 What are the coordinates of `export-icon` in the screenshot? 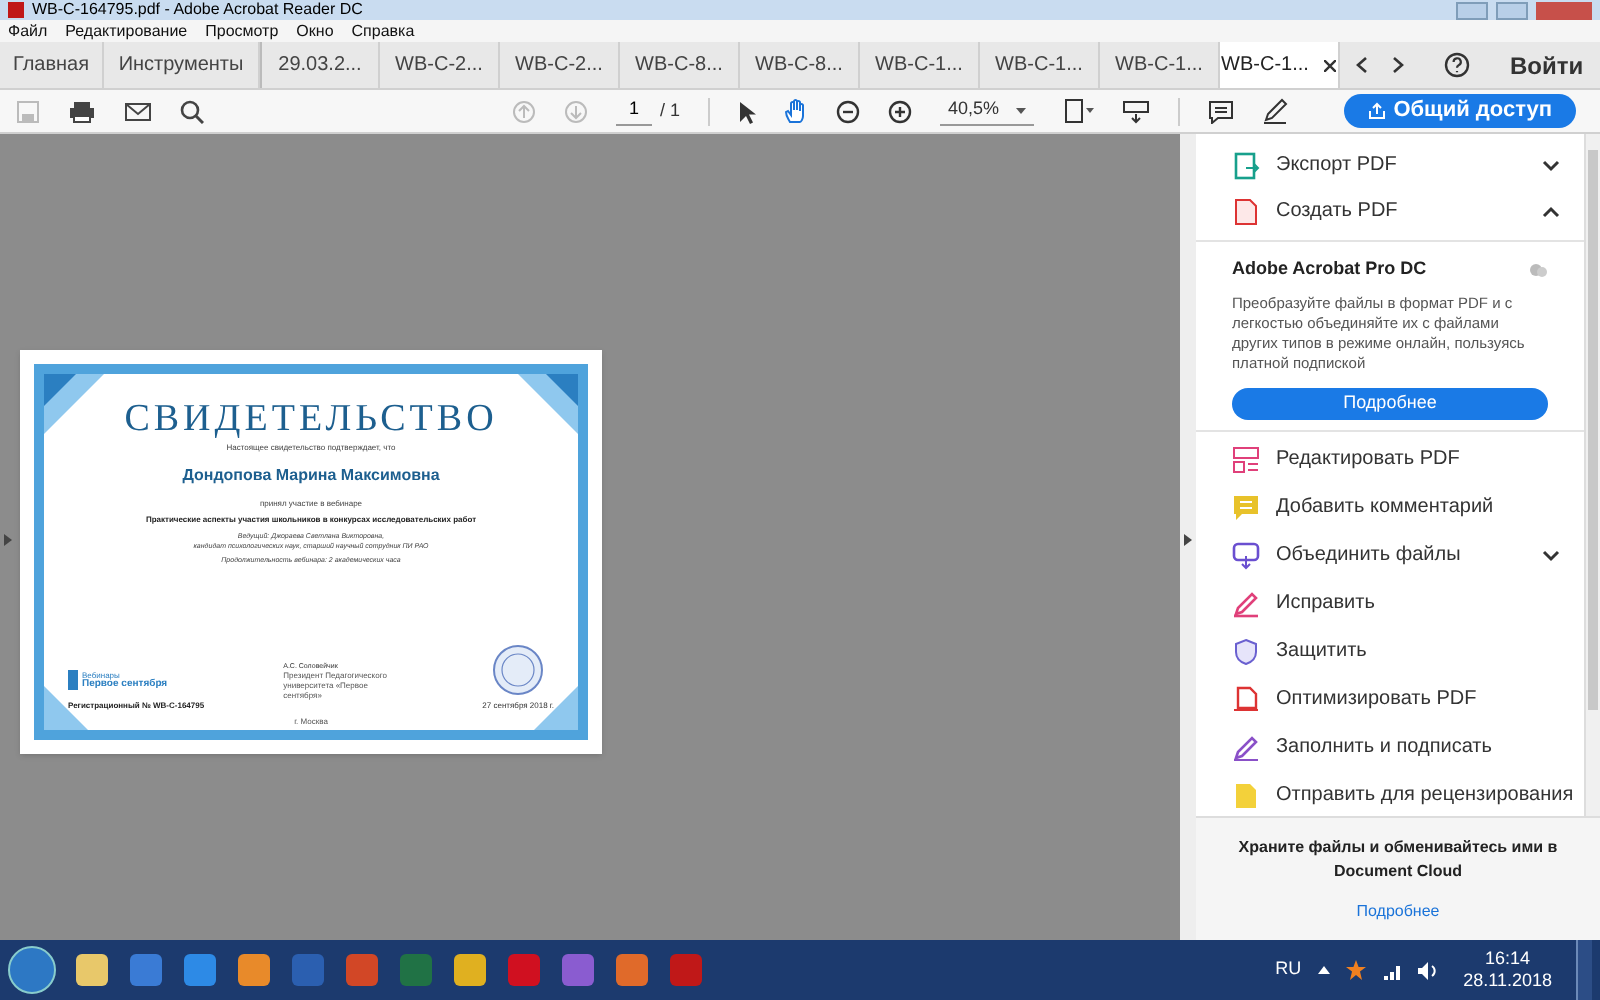 It's located at (1246, 165).